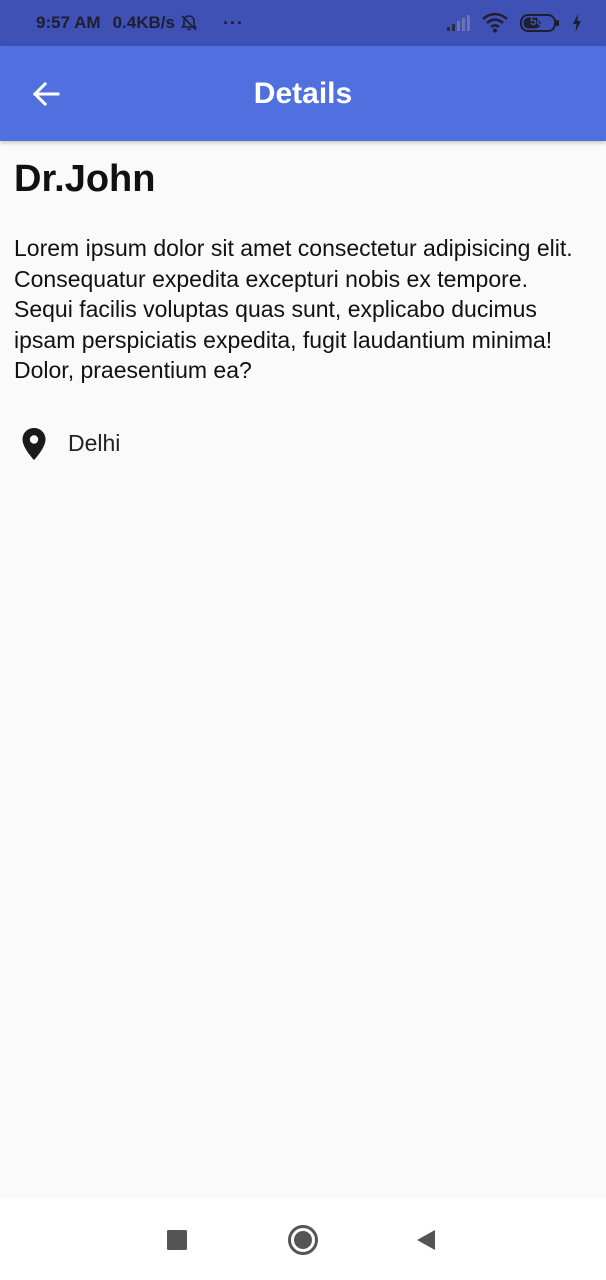 Image resolution: width=606 pixels, height=1280 pixels. What do you see at coordinates (577, 23) in the screenshot?
I see `charging-icon` at bounding box center [577, 23].